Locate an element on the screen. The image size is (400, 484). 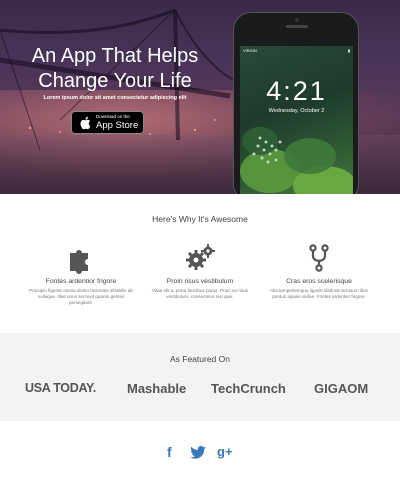
battery-icon: ▮ is located at coordinates (348, 50).